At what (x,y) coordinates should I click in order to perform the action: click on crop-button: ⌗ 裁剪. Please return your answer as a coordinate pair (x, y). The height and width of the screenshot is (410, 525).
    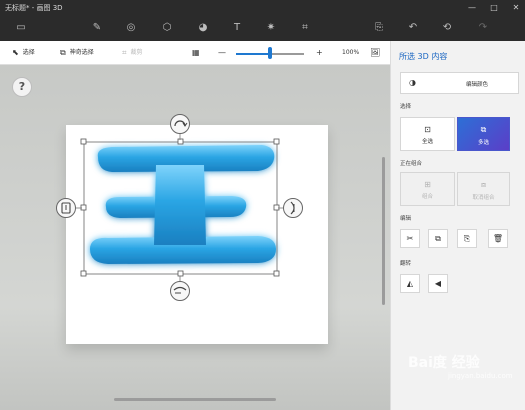
    Looking at the image, I should click on (132, 53).